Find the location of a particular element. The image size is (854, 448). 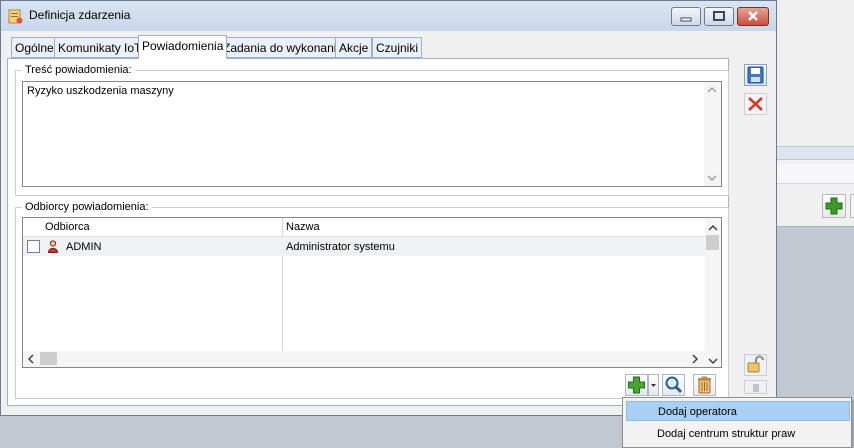

recipients-label: Odbiorcy powiadomienia: is located at coordinates (87, 207).